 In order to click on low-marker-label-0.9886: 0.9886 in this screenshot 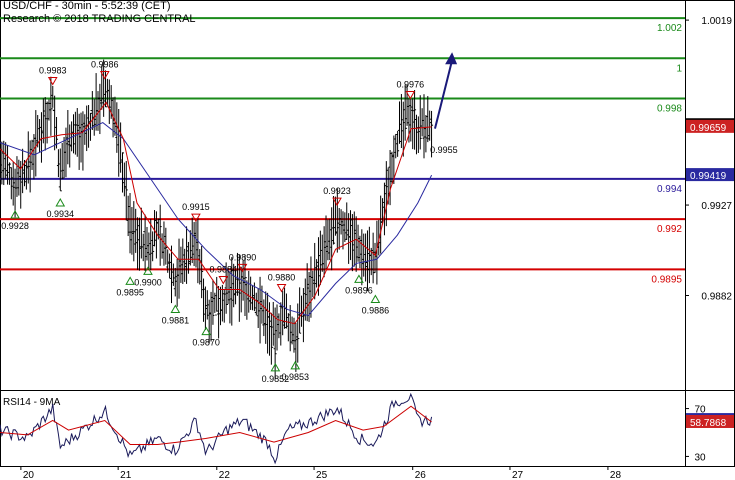, I will do `click(376, 310)`.